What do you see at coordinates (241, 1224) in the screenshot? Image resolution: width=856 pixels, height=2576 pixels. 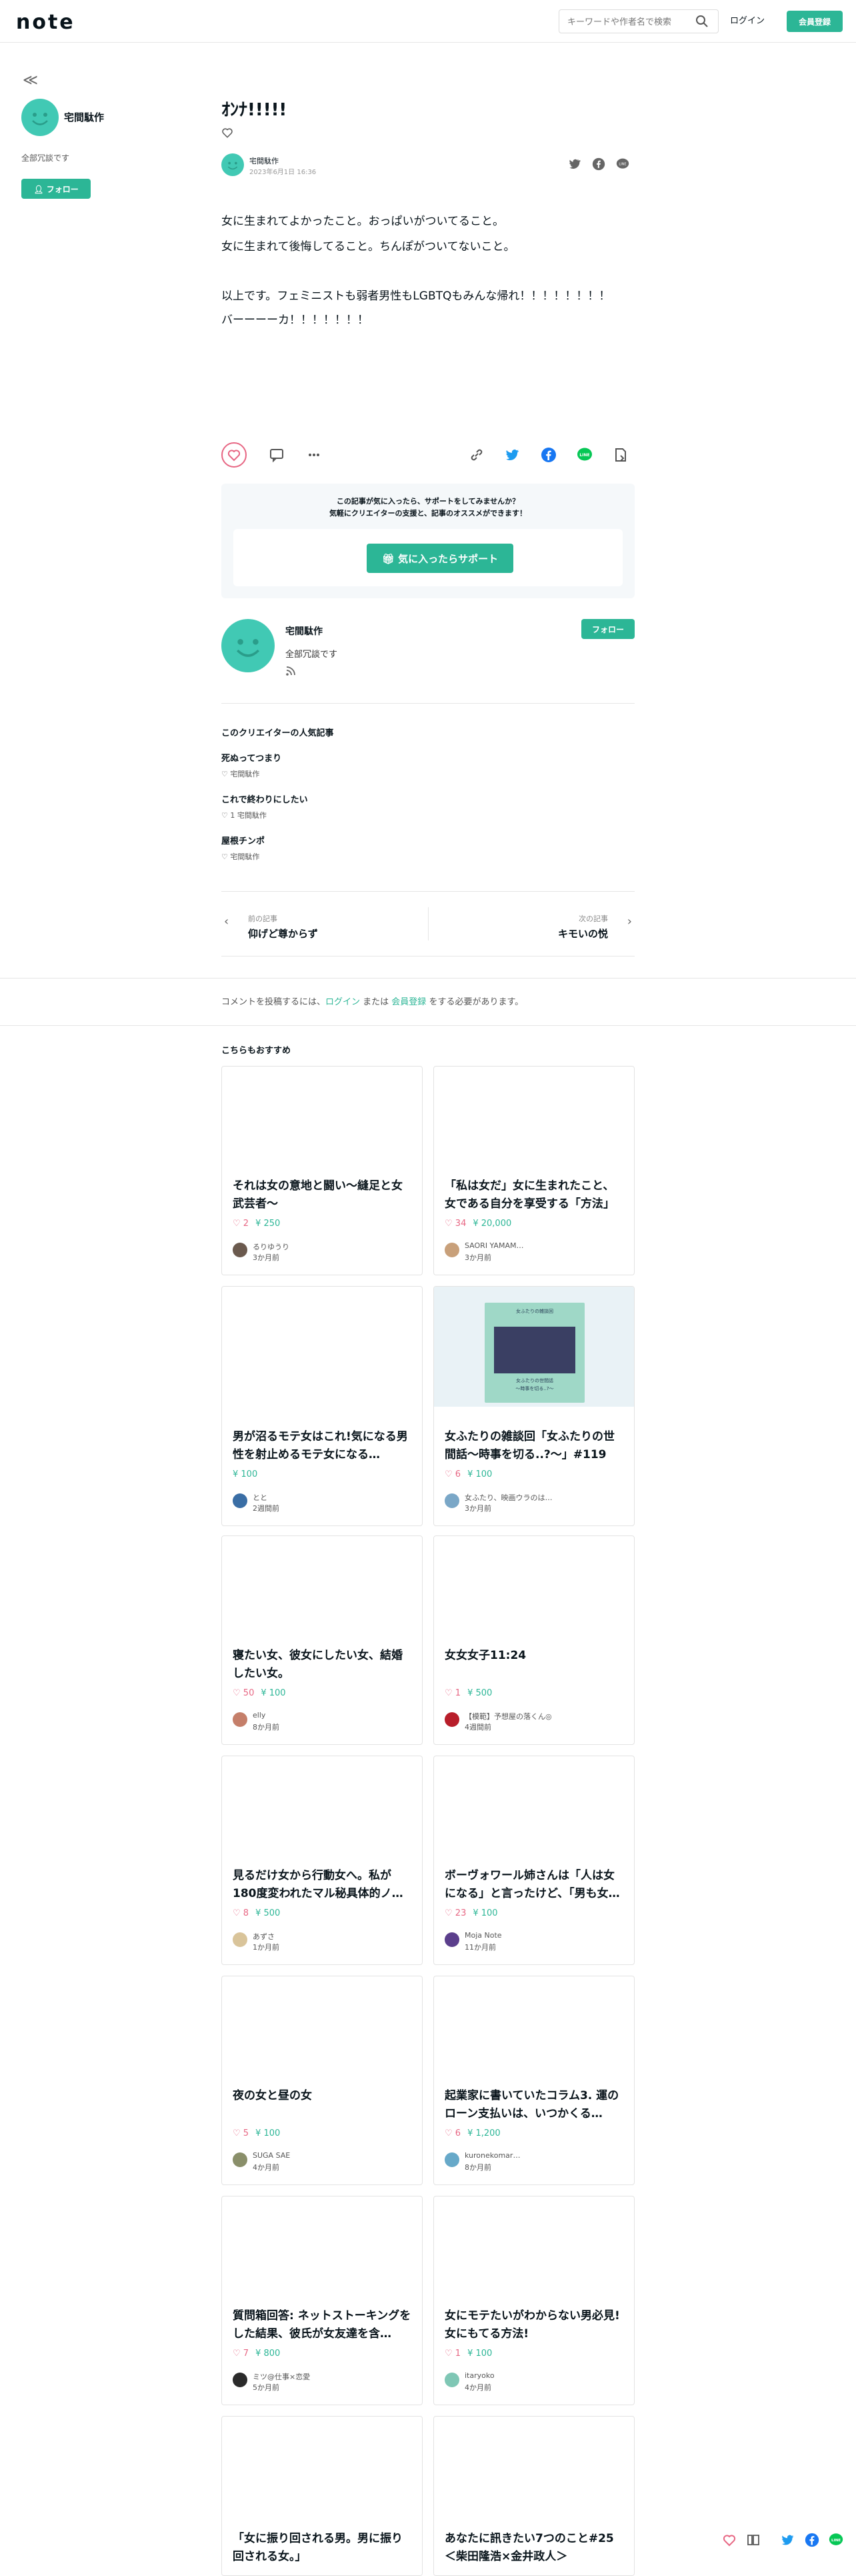 I see `like-count: ♡ 2` at bounding box center [241, 1224].